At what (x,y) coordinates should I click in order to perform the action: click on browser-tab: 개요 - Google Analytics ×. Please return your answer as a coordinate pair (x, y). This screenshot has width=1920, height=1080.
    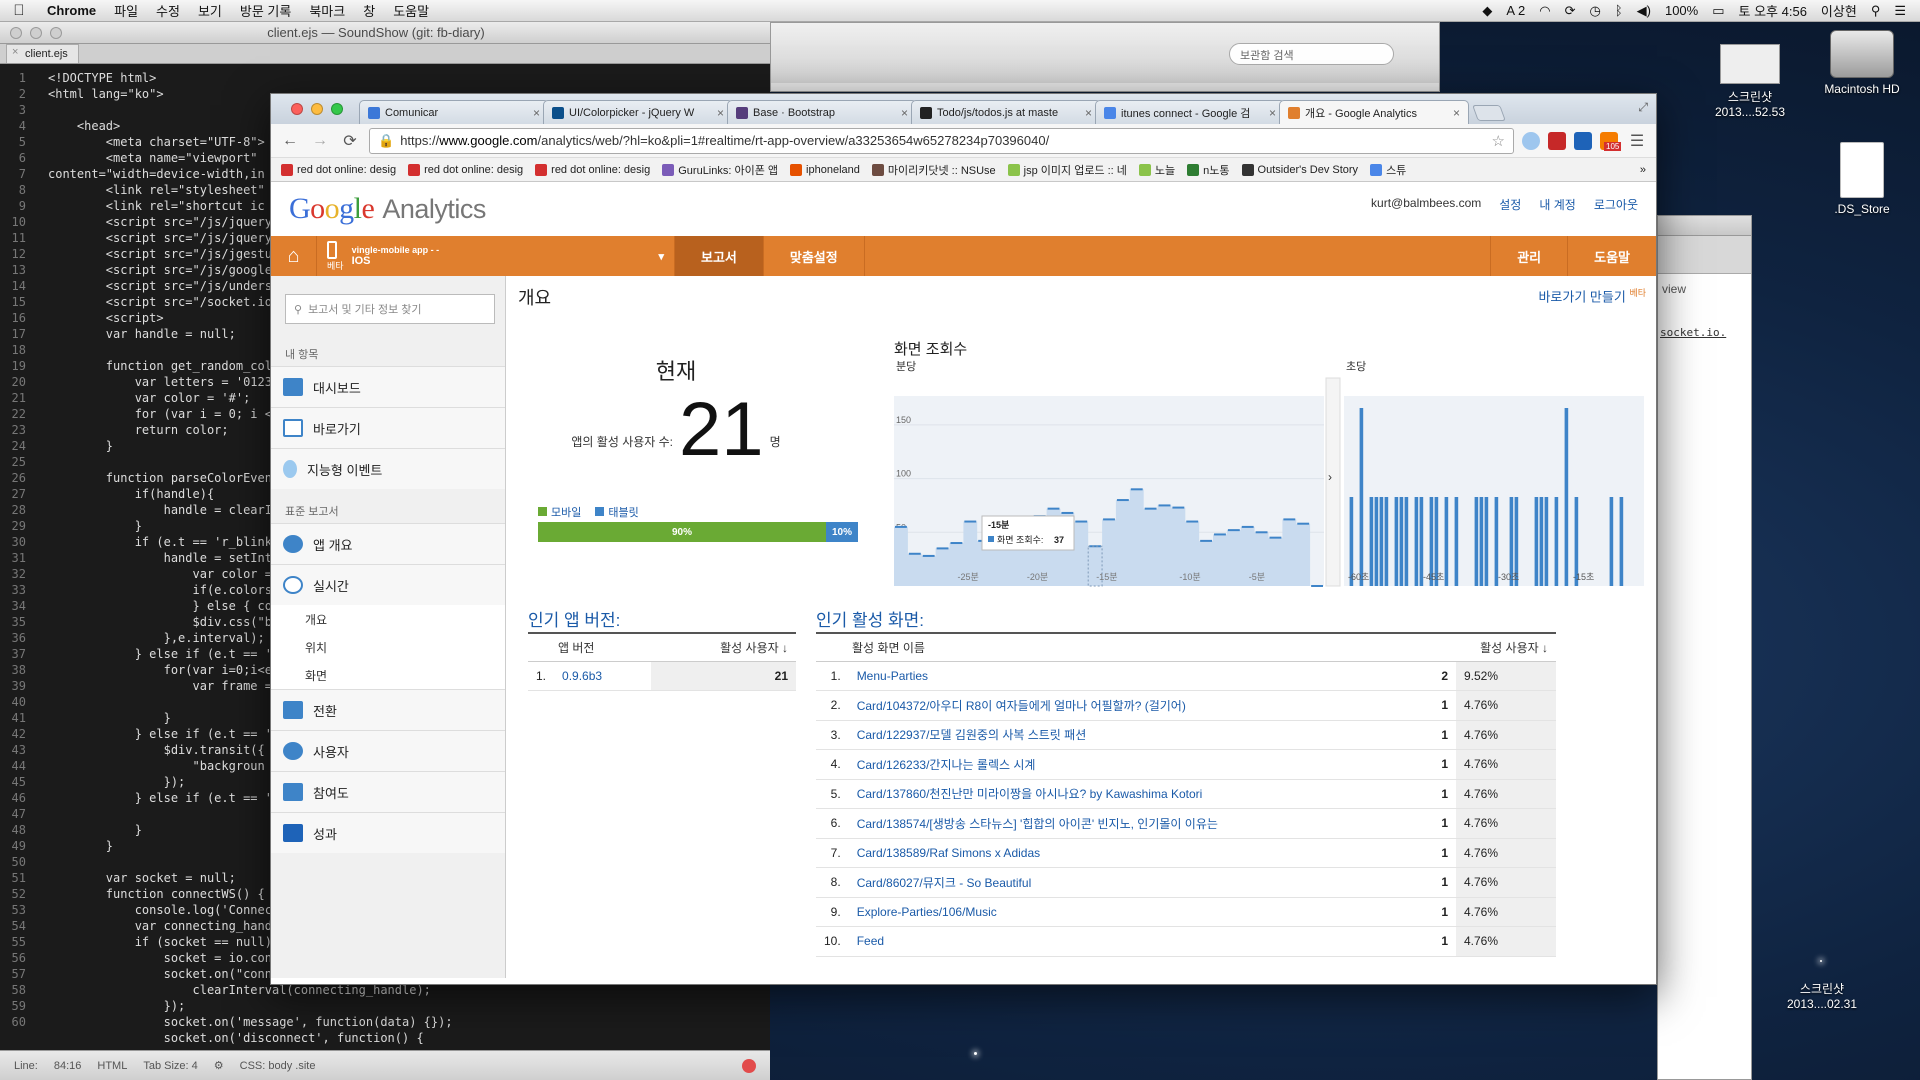
    Looking at the image, I should click on (1374, 112).